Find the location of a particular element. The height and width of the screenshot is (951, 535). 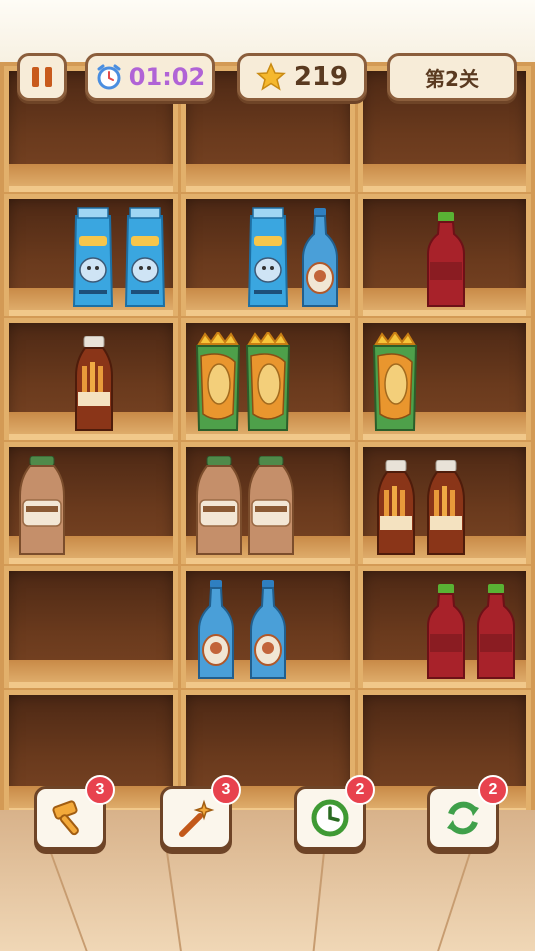

magic-wand-tool-button: 3 is located at coordinates (200, 812).